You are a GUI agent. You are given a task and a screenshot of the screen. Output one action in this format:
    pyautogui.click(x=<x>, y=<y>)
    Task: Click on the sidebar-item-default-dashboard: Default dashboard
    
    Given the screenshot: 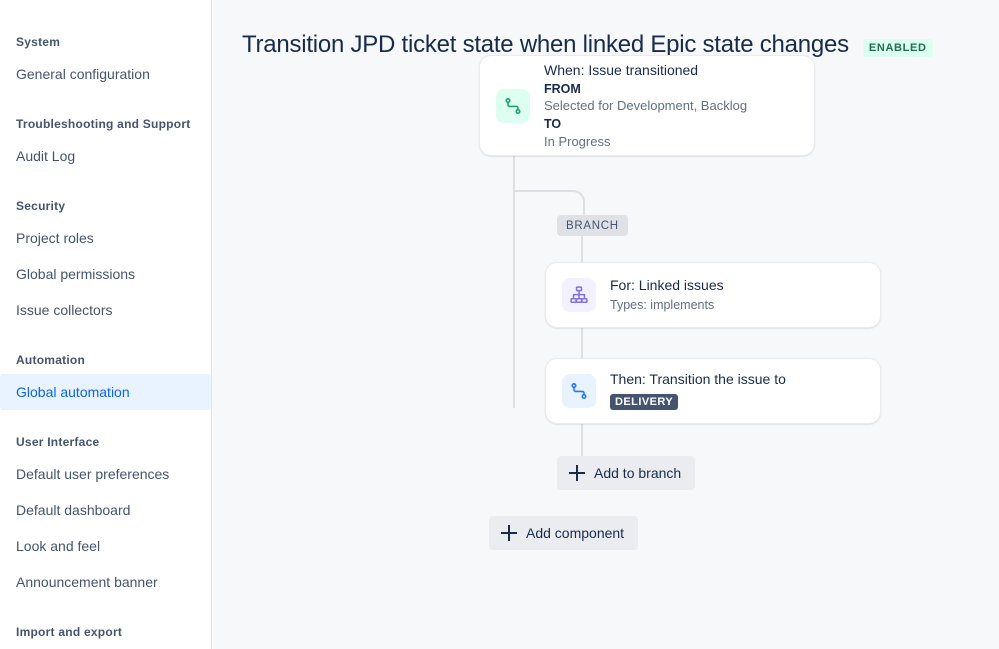 What is the action you would take?
    pyautogui.click(x=105, y=510)
    